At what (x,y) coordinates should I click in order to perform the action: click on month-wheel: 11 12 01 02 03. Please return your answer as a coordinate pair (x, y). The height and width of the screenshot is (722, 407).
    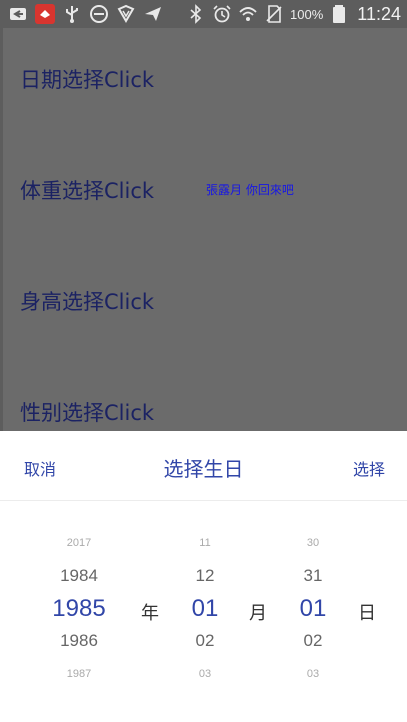
    Looking at the image, I should click on (205, 611).